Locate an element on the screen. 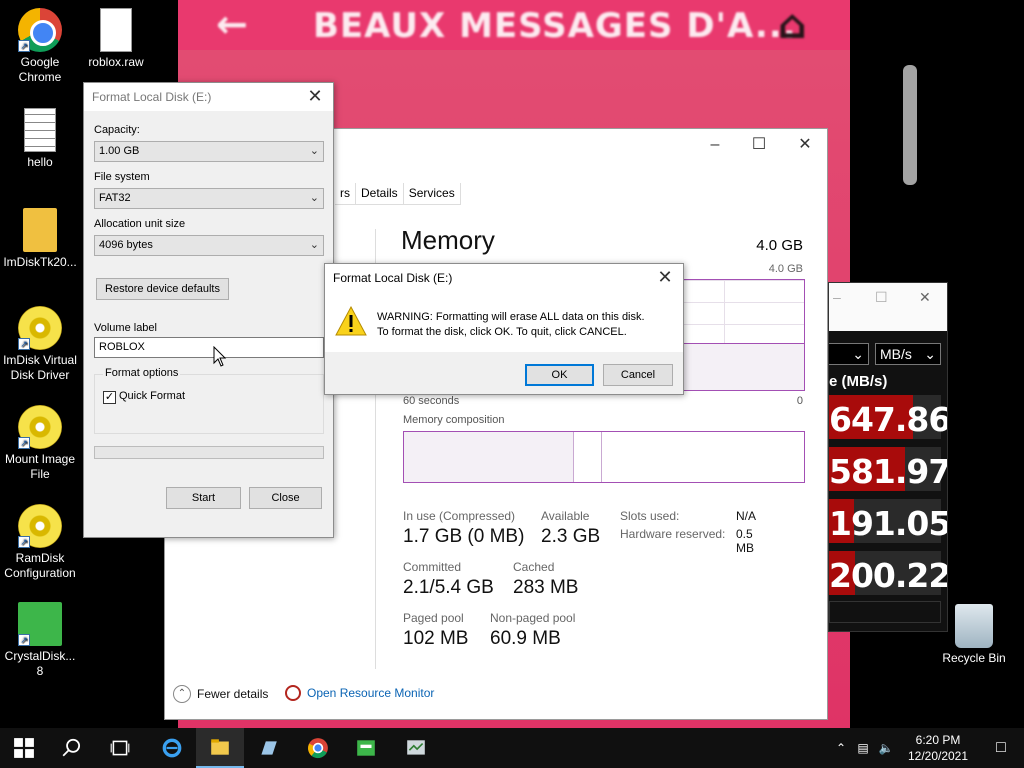 The height and width of the screenshot is (768, 1024). close-button: Close is located at coordinates (285, 498).